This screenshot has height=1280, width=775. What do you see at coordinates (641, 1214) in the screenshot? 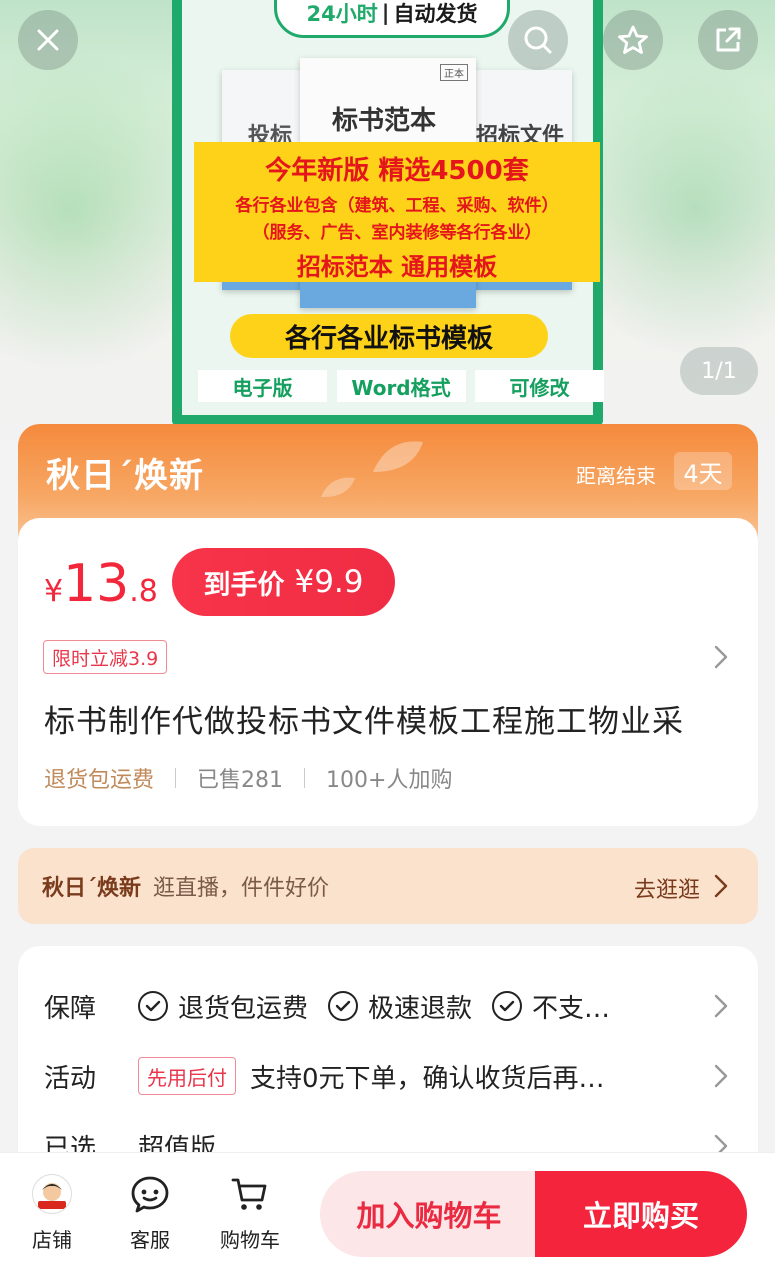
I see `buy-now-button: 立即购买` at bounding box center [641, 1214].